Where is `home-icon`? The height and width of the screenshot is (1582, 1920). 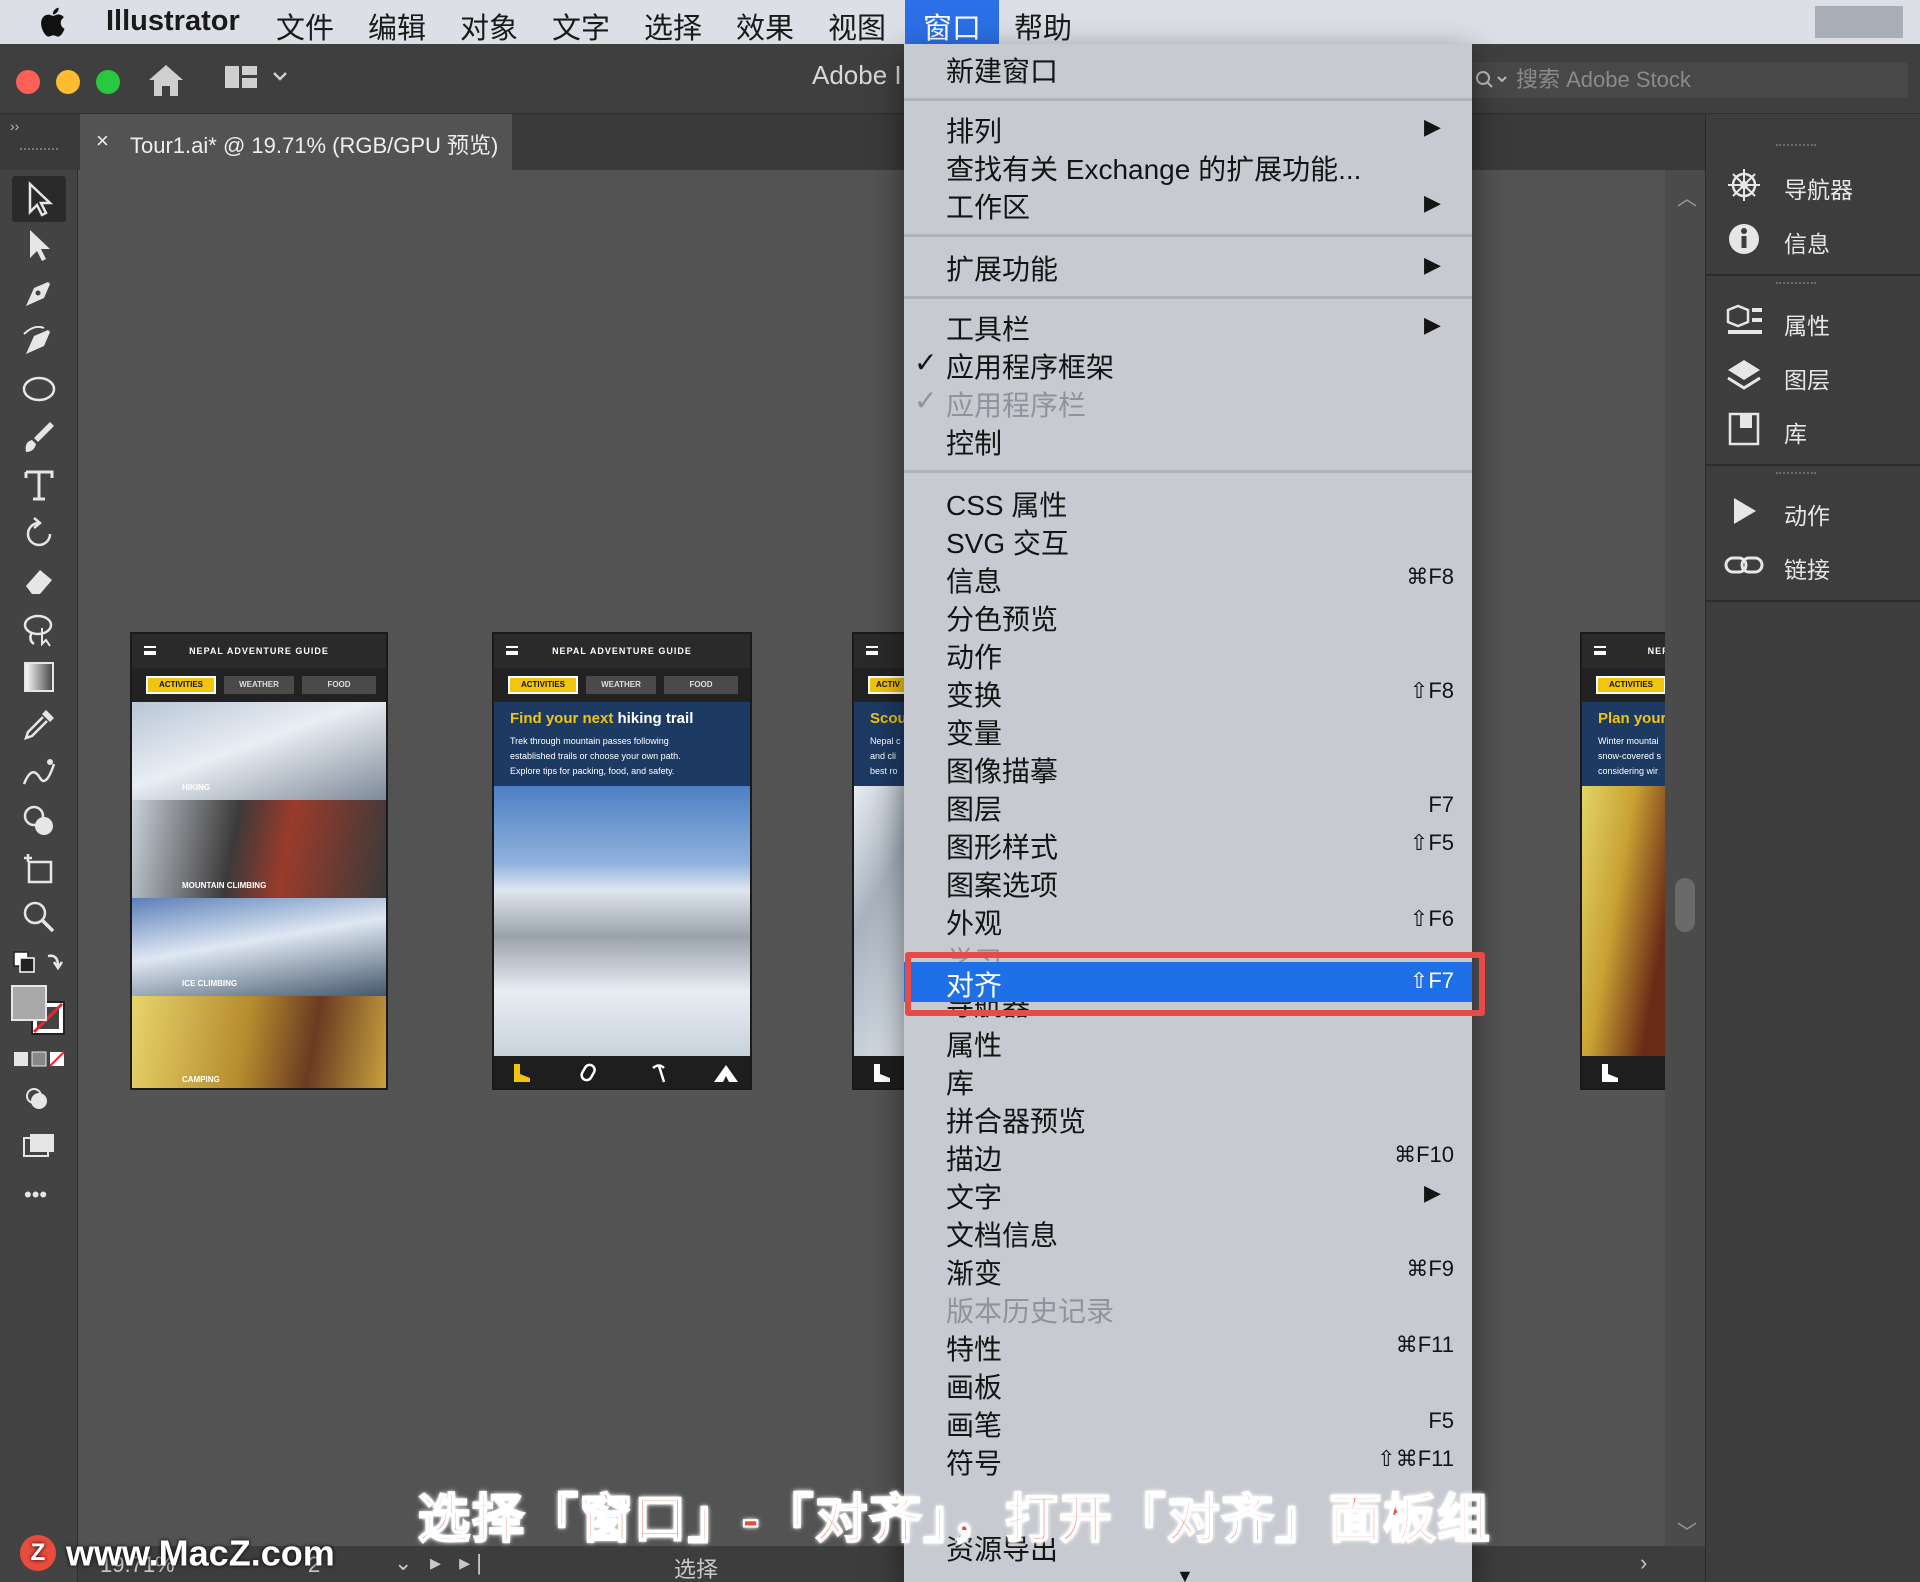 home-icon is located at coordinates (166, 80).